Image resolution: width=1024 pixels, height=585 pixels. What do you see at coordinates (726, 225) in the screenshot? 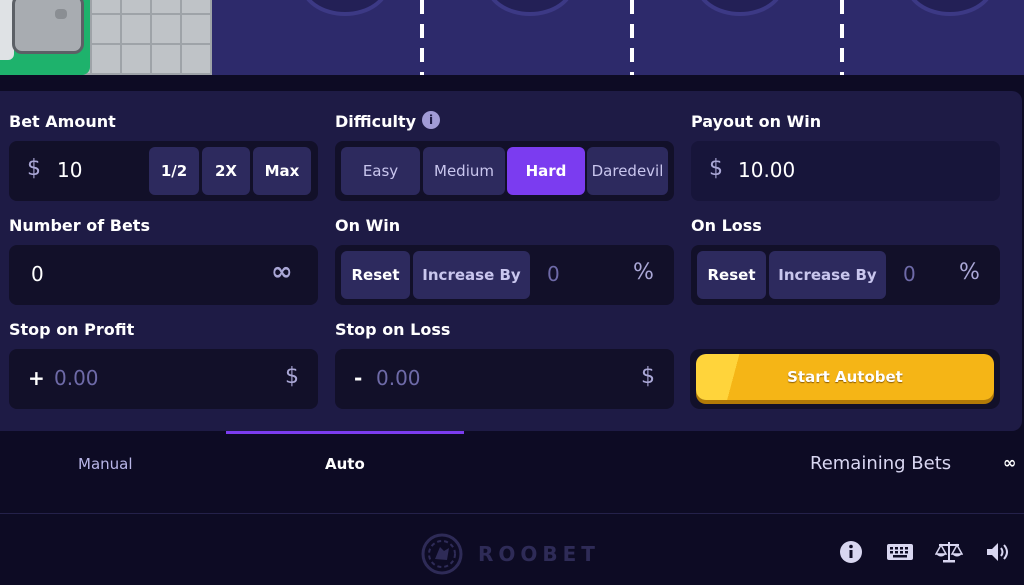
I see `on-loss-label: On Loss` at bounding box center [726, 225].